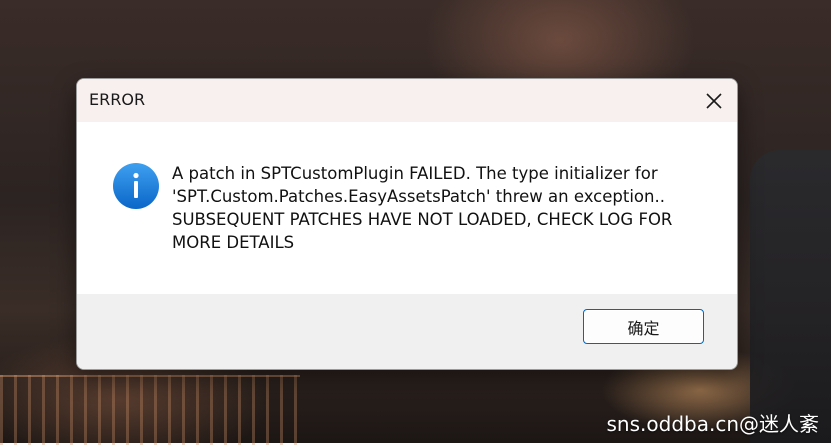 The height and width of the screenshot is (445, 831). What do you see at coordinates (136, 186) in the screenshot?
I see `info-icon` at bounding box center [136, 186].